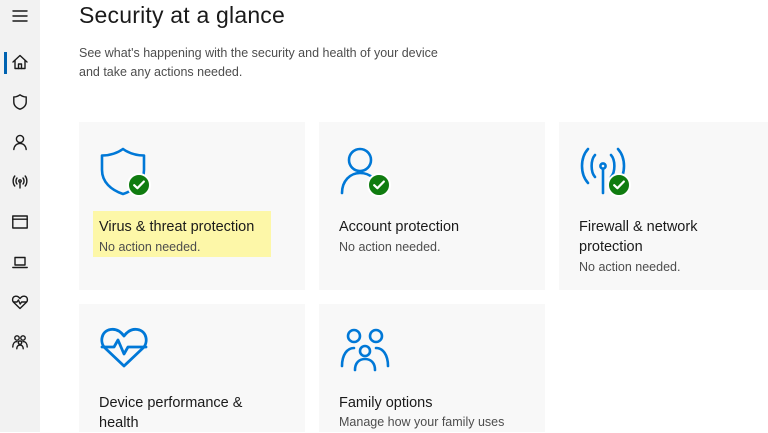  What do you see at coordinates (170, 413) in the screenshot?
I see `tile-title: Device performance & health` at bounding box center [170, 413].